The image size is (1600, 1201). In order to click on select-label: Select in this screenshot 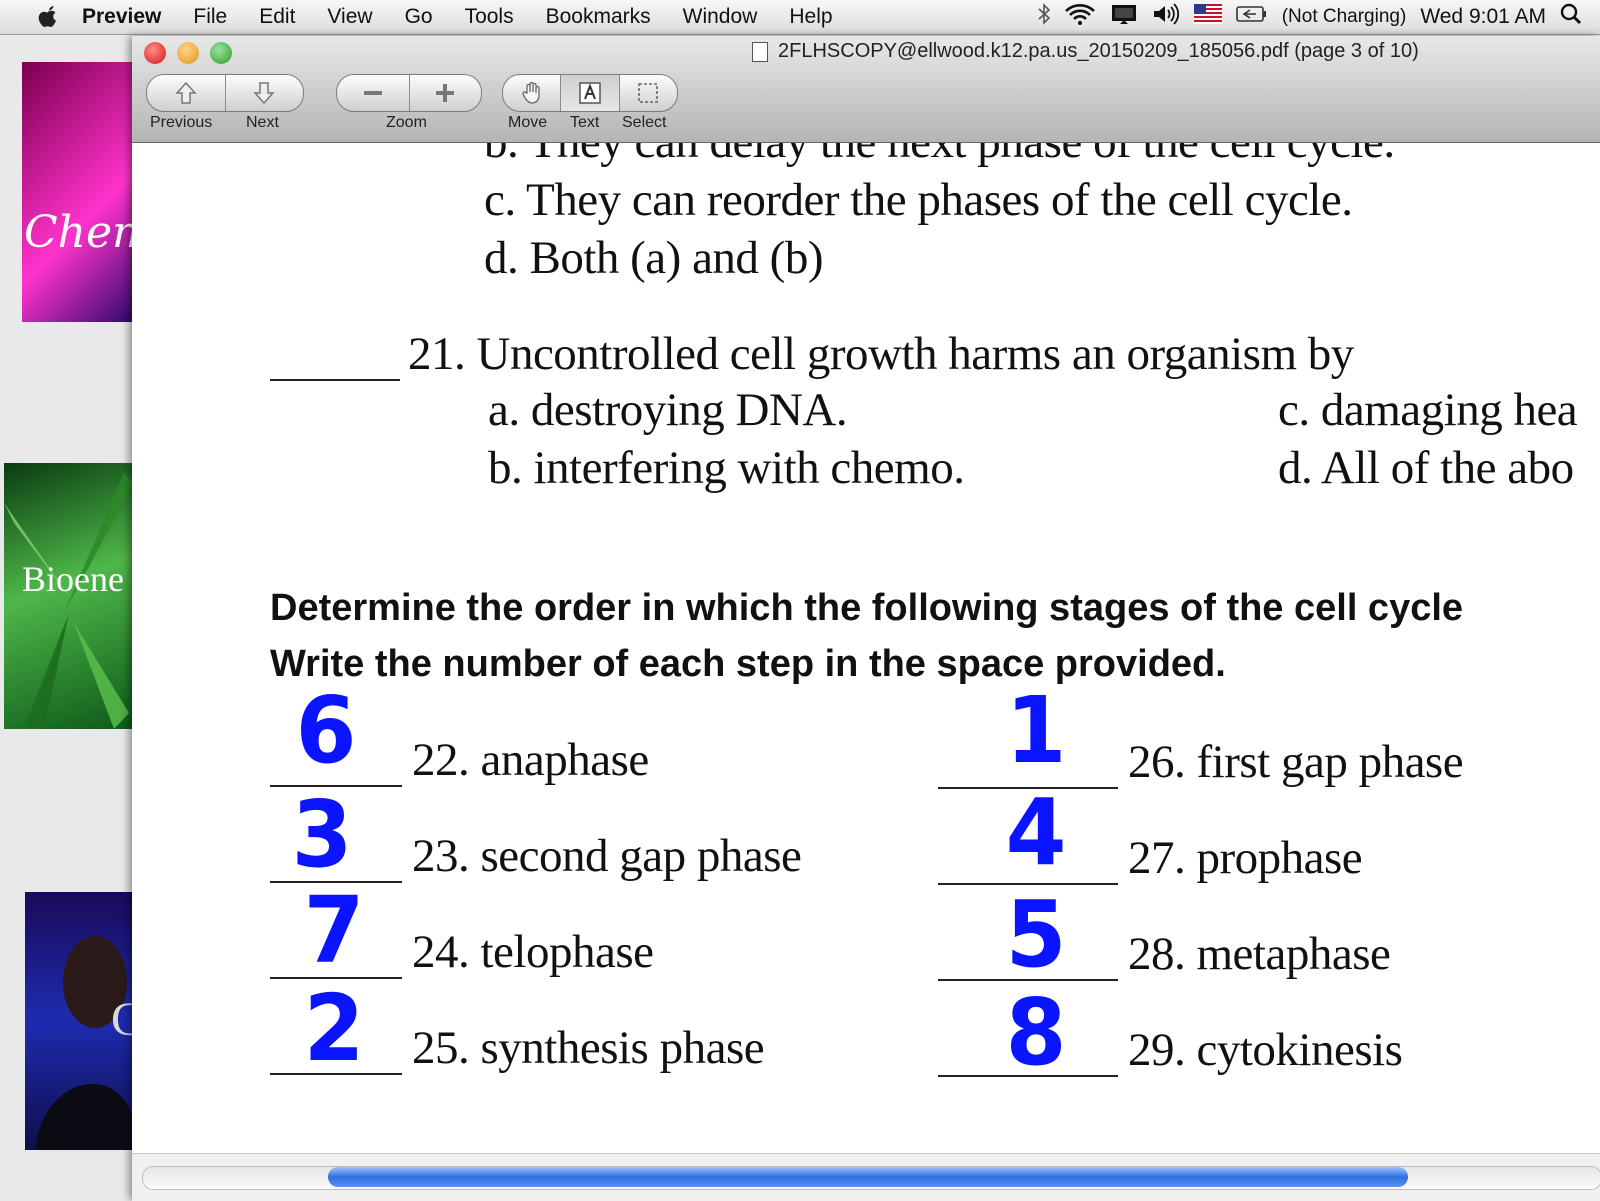, I will do `click(644, 122)`.